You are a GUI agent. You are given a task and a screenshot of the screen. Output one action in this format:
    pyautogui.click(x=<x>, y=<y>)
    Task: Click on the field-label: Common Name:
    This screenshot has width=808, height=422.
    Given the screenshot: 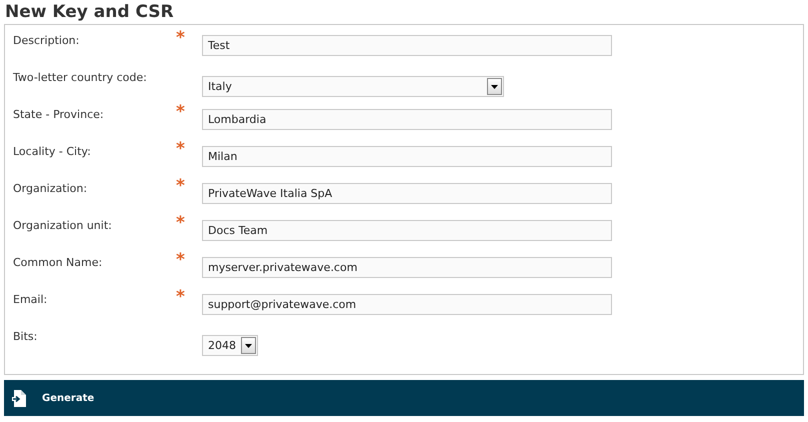 What is the action you would take?
    pyautogui.click(x=58, y=262)
    